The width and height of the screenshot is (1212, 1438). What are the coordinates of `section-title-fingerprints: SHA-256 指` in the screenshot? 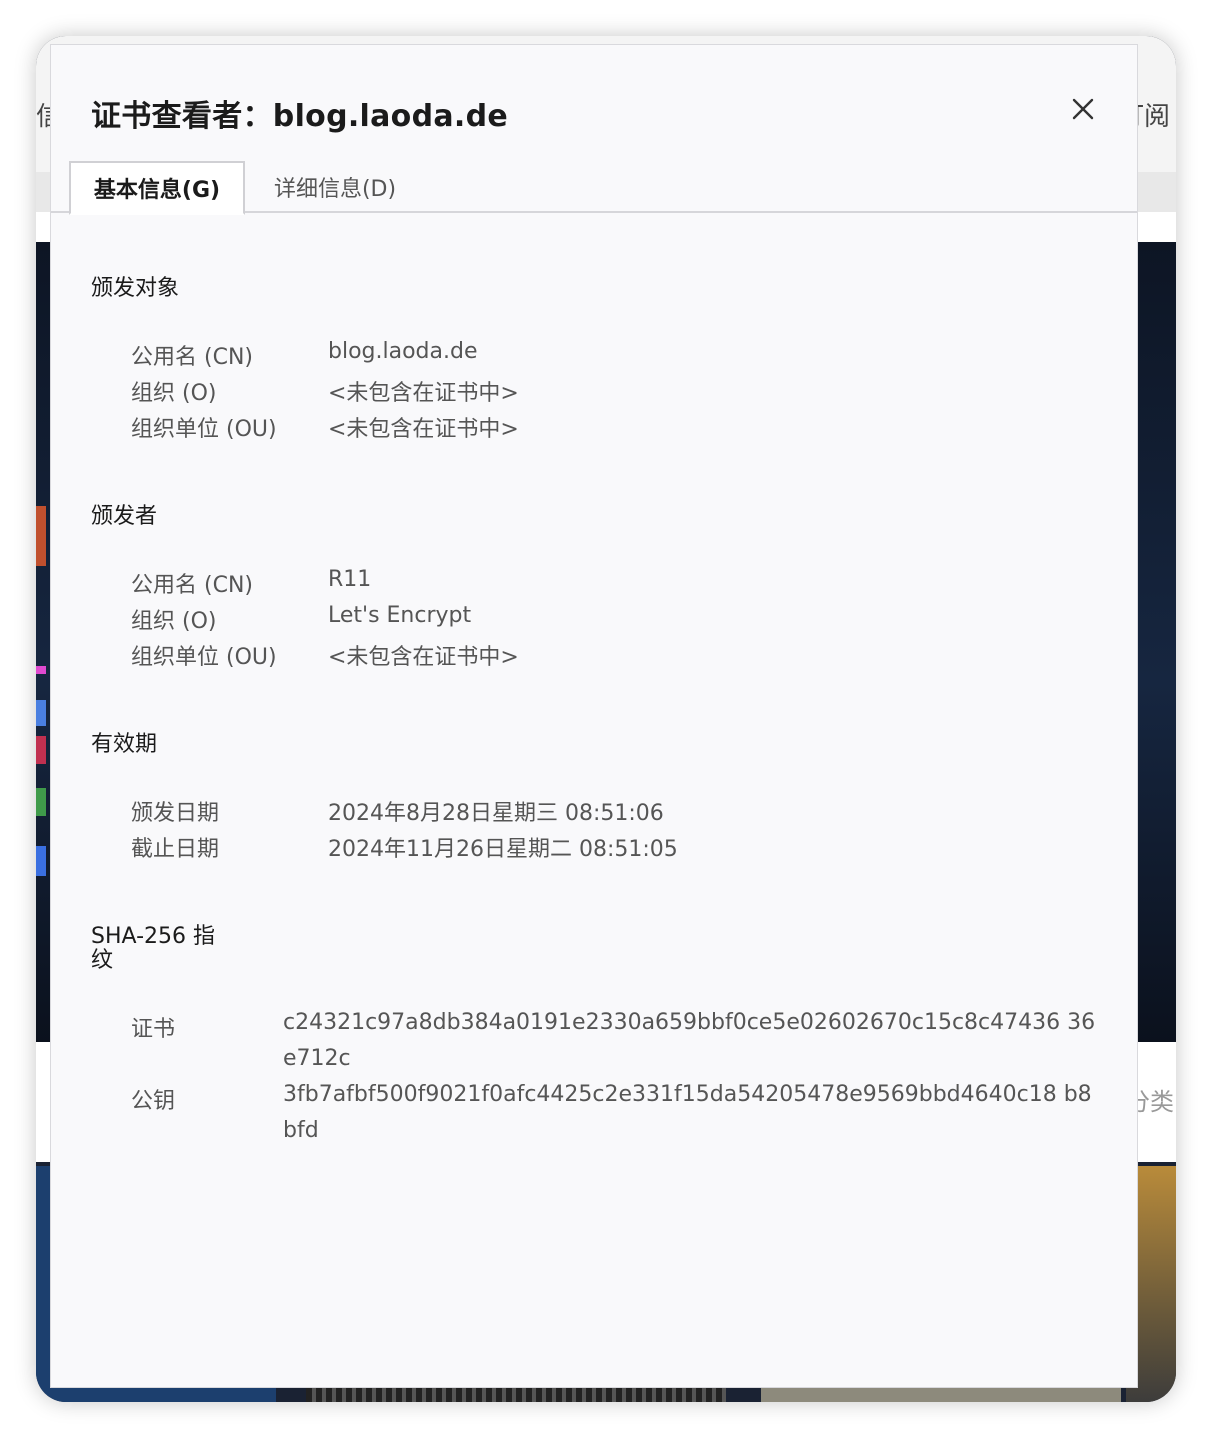 It's located at (153, 936).